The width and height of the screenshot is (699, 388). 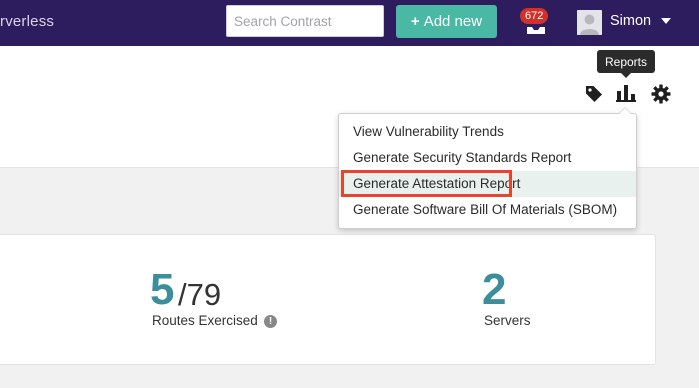 I want to click on menu-item-view-vulnerability-trends: View Vulnerability Trends, so click(x=487, y=132).